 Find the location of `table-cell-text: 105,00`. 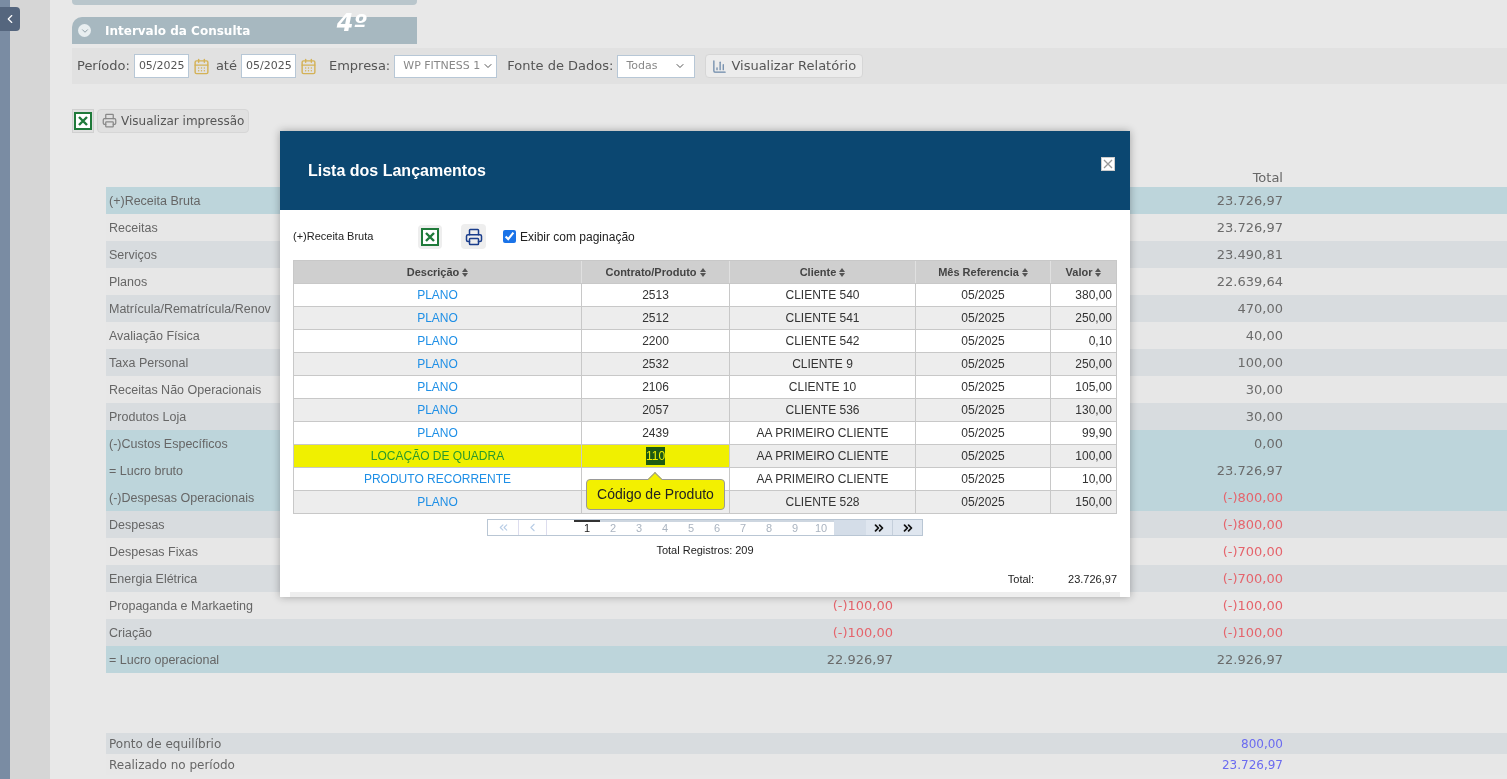

table-cell-text: 105,00 is located at coordinates (1093, 387).